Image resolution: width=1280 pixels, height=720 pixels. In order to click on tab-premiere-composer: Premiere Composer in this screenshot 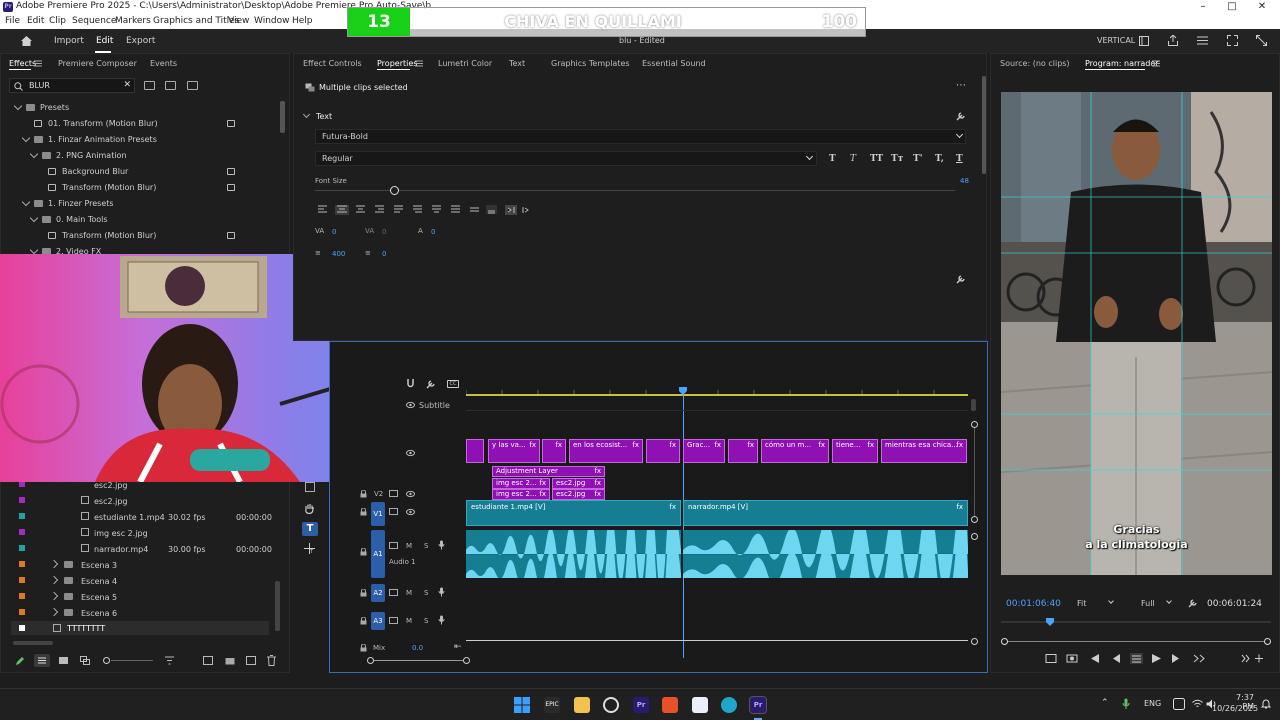, I will do `click(97, 63)`.